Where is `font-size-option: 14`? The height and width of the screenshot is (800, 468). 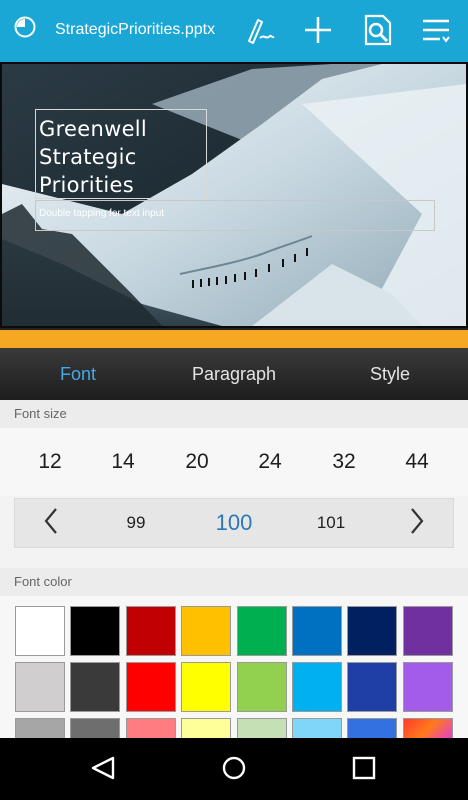
font-size-option: 14 is located at coordinates (123, 462).